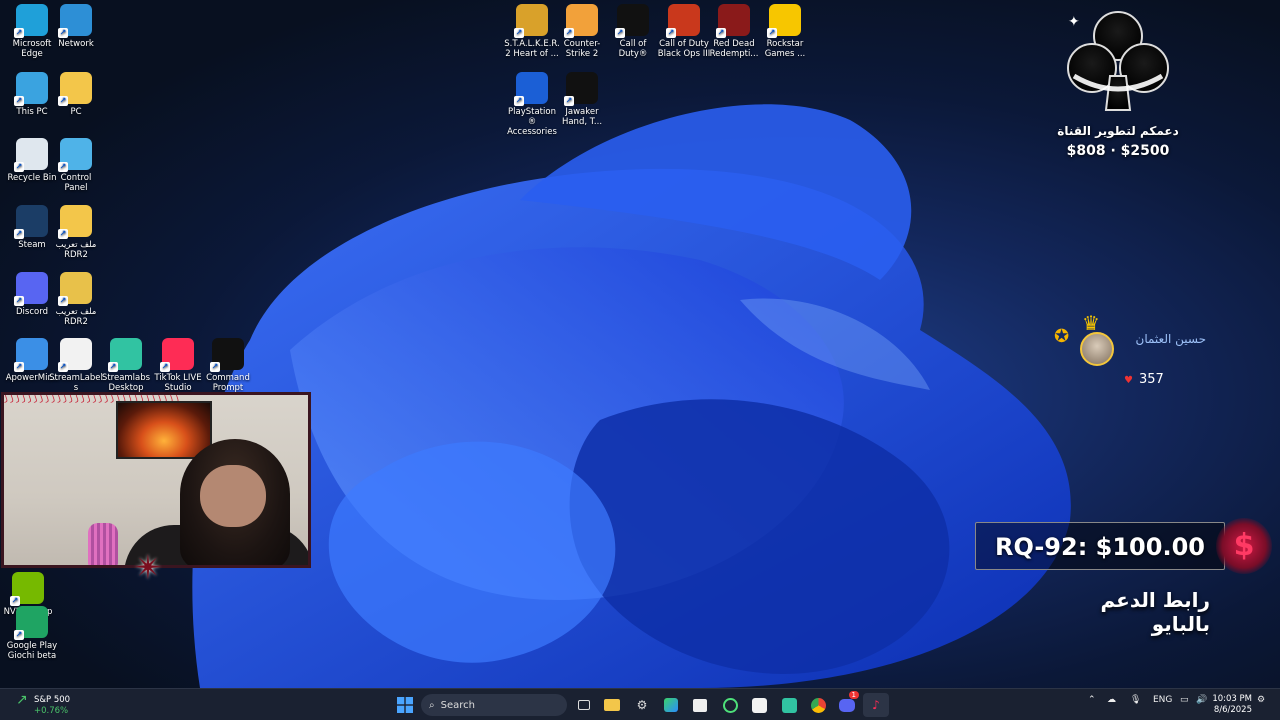 The width and height of the screenshot is (1280, 720). What do you see at coordinates (1118, 61) in the screenshot?
I see `club-suit-icon: ✦` at bounding box center [1118, 61].